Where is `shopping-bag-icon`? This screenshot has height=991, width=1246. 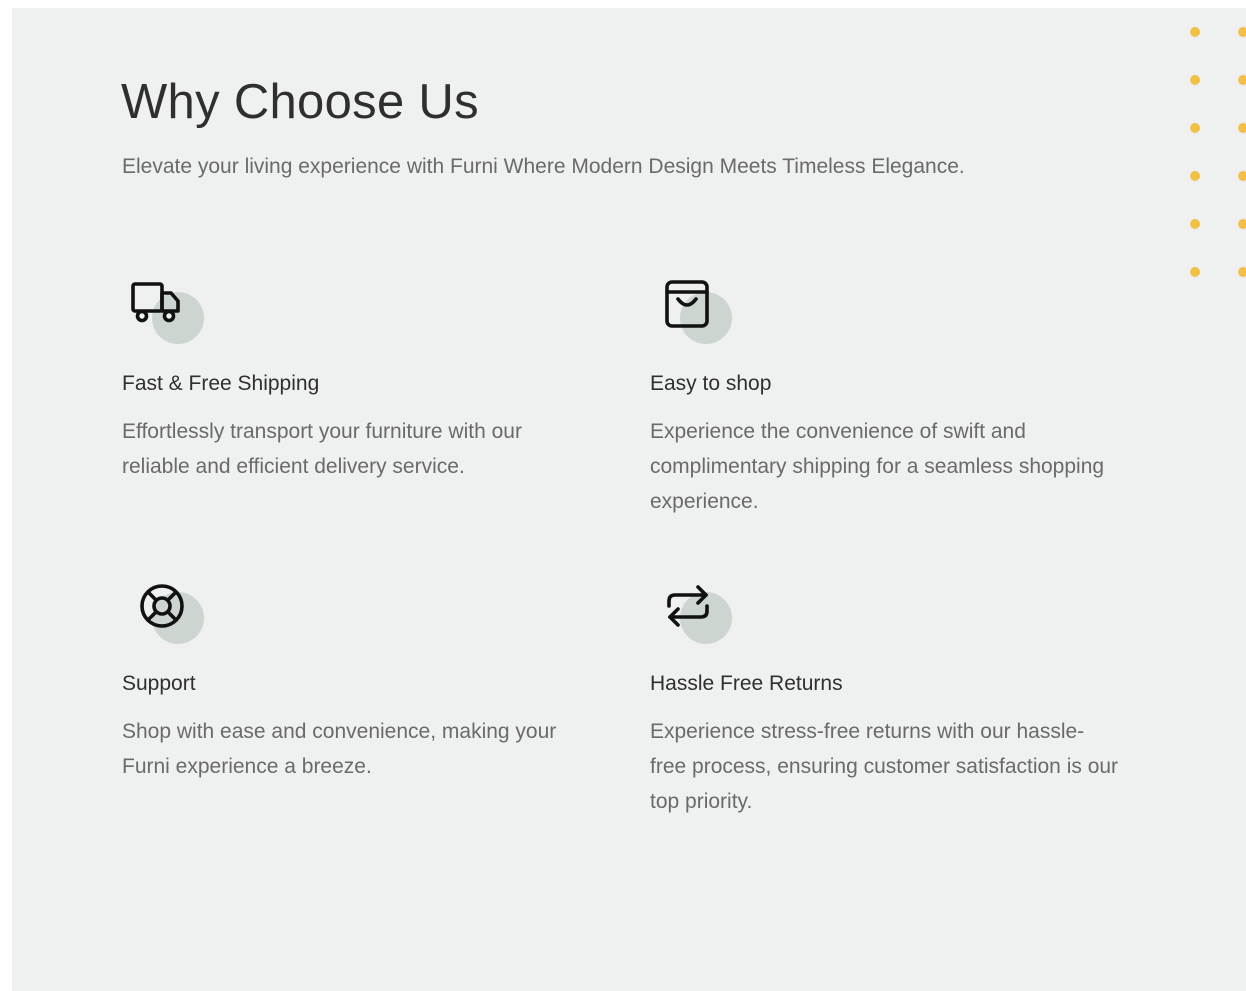 shopping-bag-icon is located at coordinates (686, 308).